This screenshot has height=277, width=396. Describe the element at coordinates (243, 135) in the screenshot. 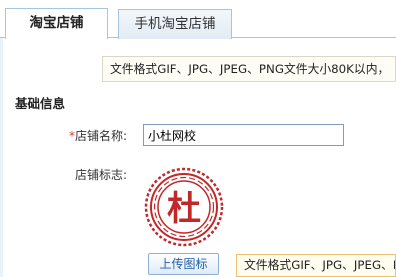

I see `shop-name-input` at that location.